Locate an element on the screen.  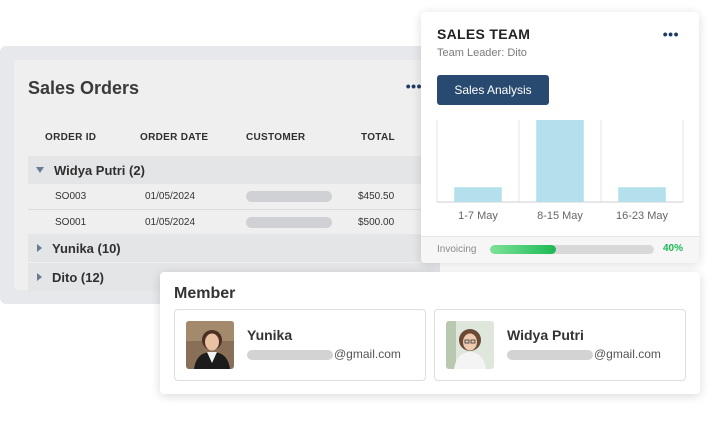
order-id: SO001 is located at coordinates (71, 222).